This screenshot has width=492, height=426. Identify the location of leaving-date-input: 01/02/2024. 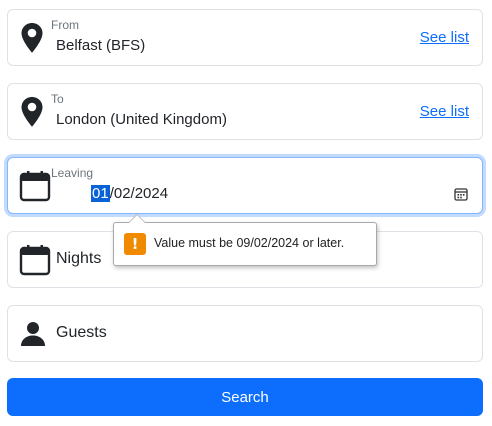
(129, 193).